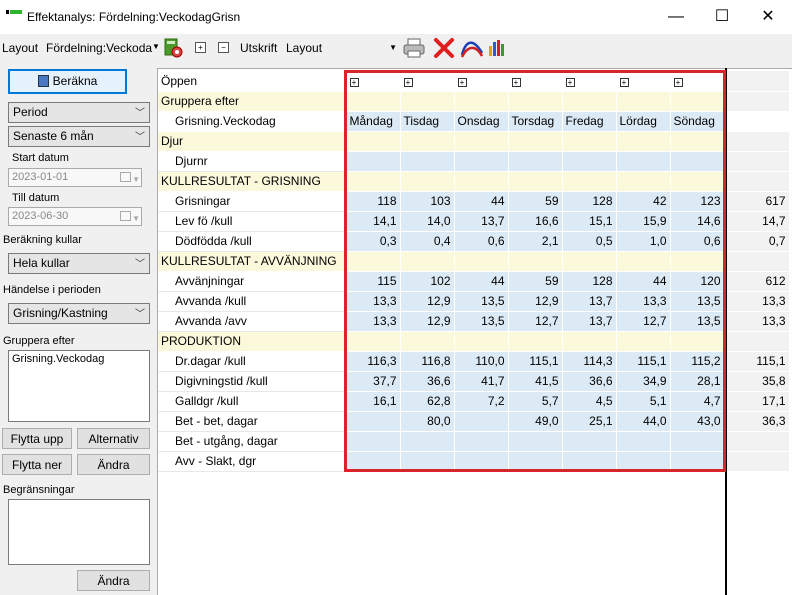  Describe the element at coordinates (427, 381) in the screenshot. I see `data-cell: 36,6` at that location.